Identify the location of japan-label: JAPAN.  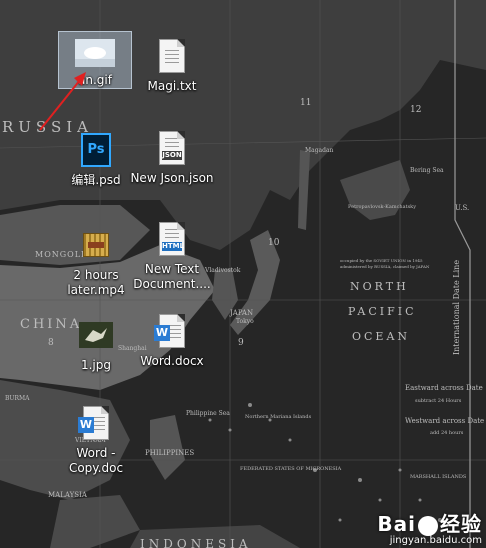
(241, 313).